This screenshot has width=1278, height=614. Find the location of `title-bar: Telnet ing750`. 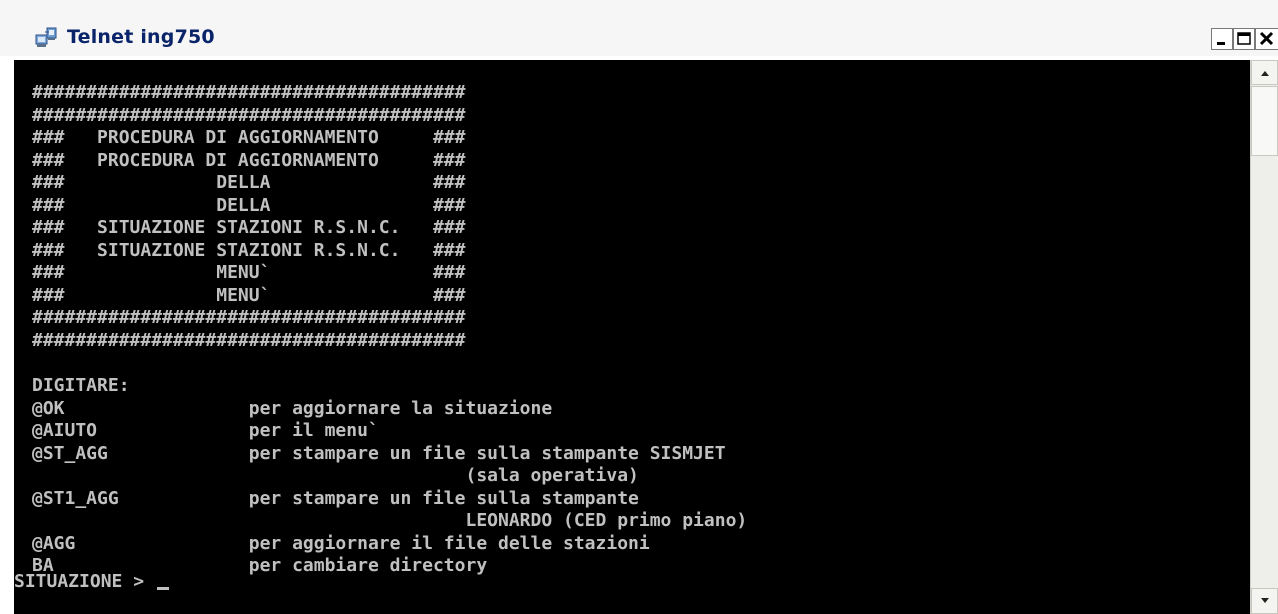

title-bar: Telnet ing750 is located at coordinates (639, 28).